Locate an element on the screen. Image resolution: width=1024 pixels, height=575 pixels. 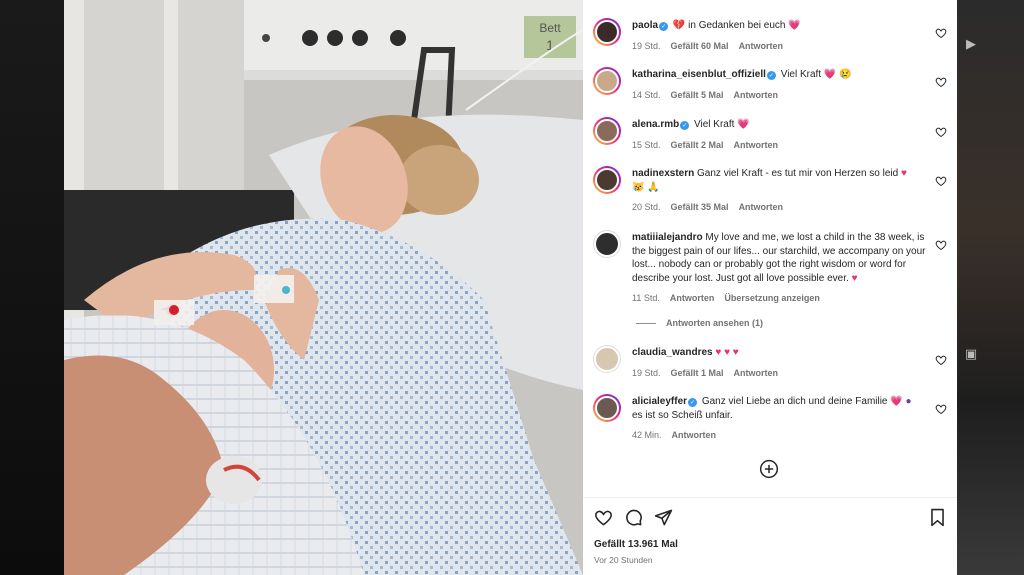
video-icon: ▶ is located at coordinates (971, 44).